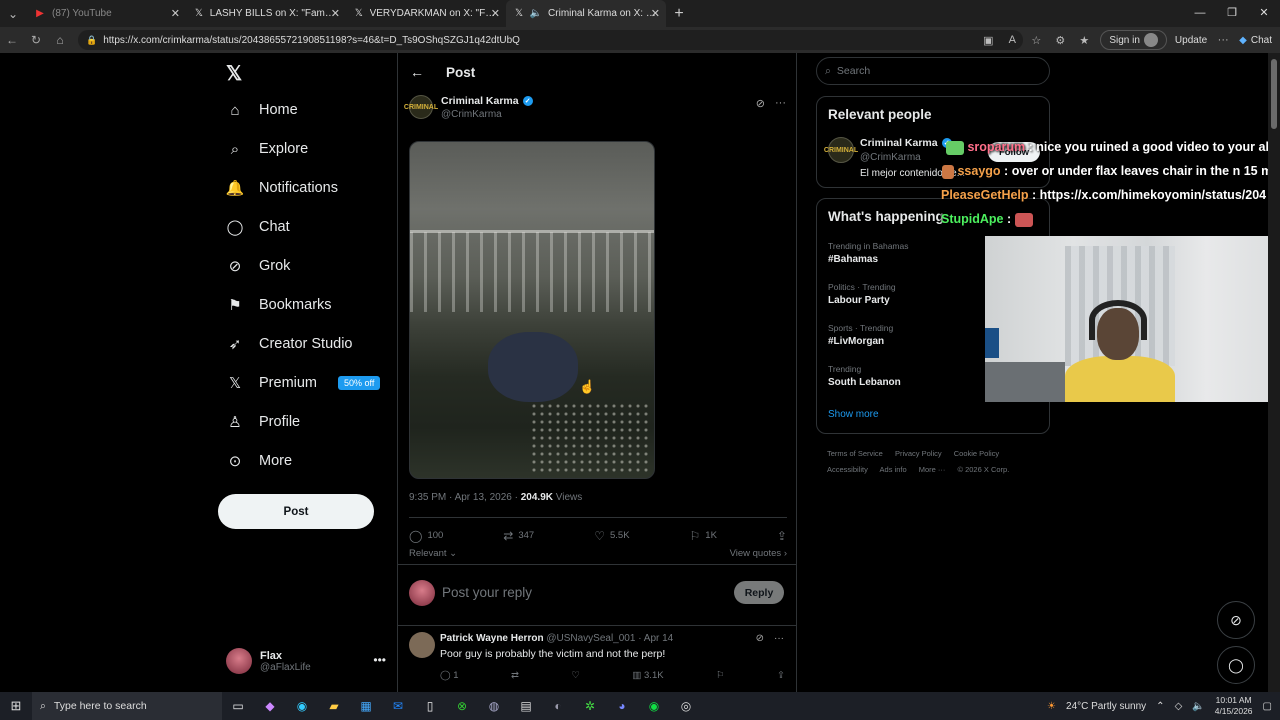 This screenshot has width=1280, height=720. What do you see at coordinates (918, 453) in the screenshot?
I see `footer-link: Privacy Policy` at bounding box center [918, 453].